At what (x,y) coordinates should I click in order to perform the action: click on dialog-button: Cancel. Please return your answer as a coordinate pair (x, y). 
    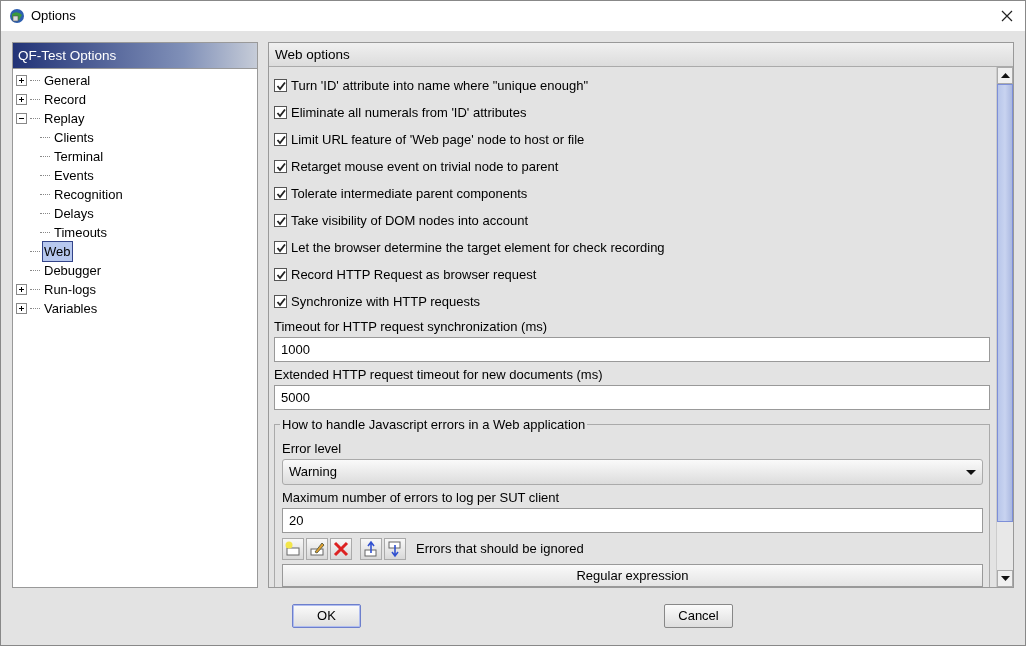
    Looking at the image, I should click on (698, 615).